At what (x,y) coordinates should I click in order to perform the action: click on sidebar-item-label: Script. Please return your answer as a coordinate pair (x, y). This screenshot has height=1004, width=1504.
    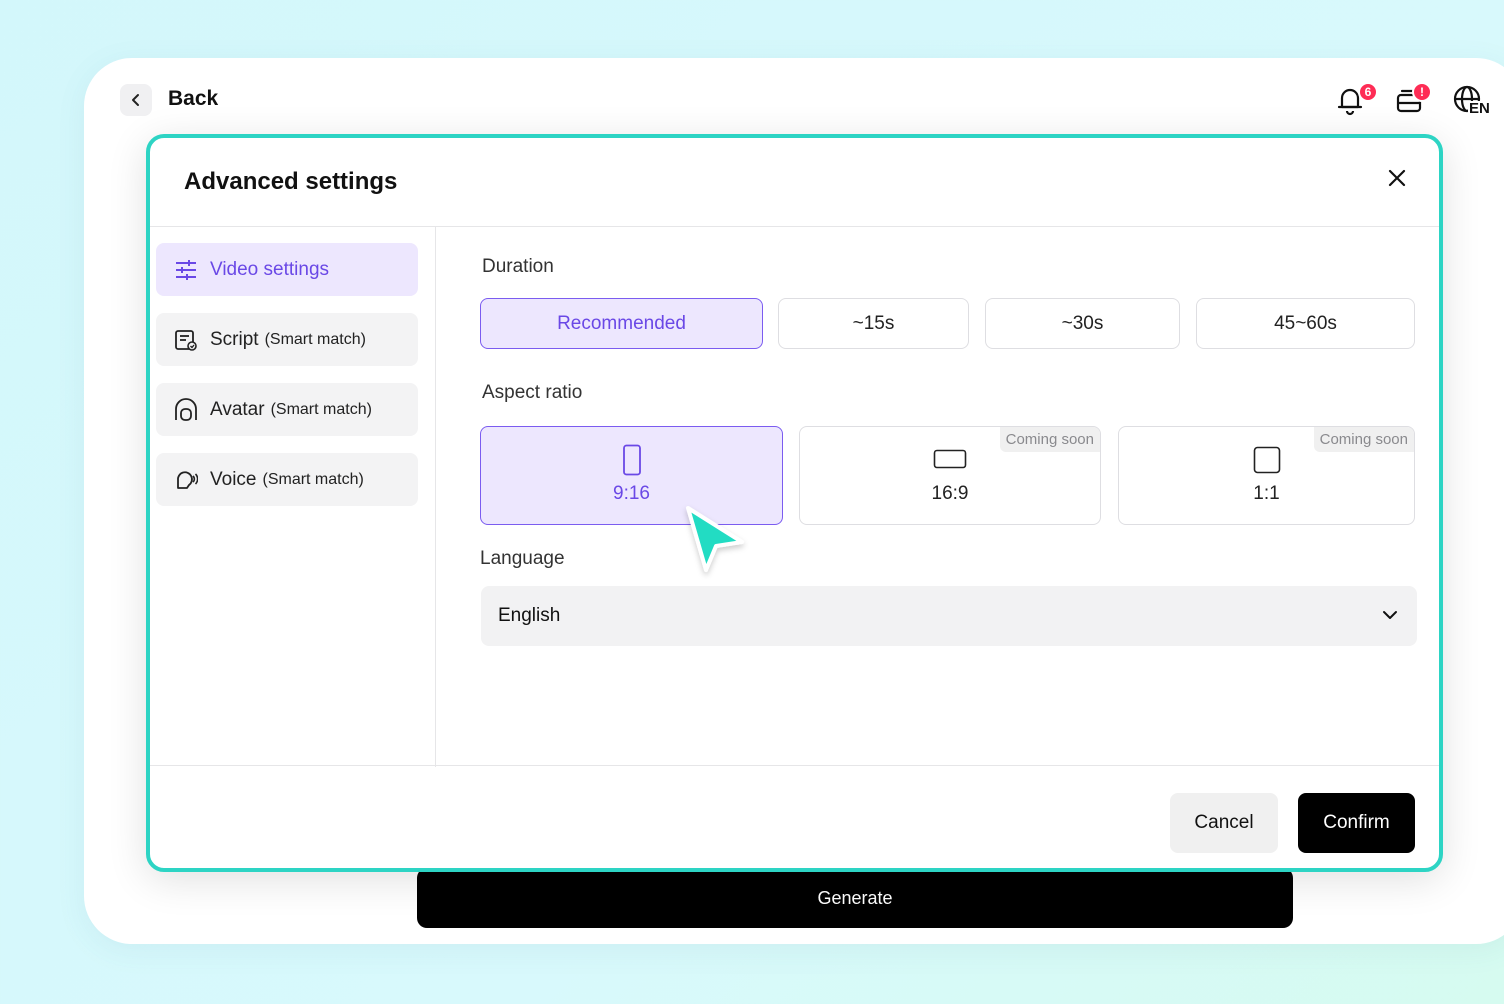
    Looking at the image, I should click on (234, 339).